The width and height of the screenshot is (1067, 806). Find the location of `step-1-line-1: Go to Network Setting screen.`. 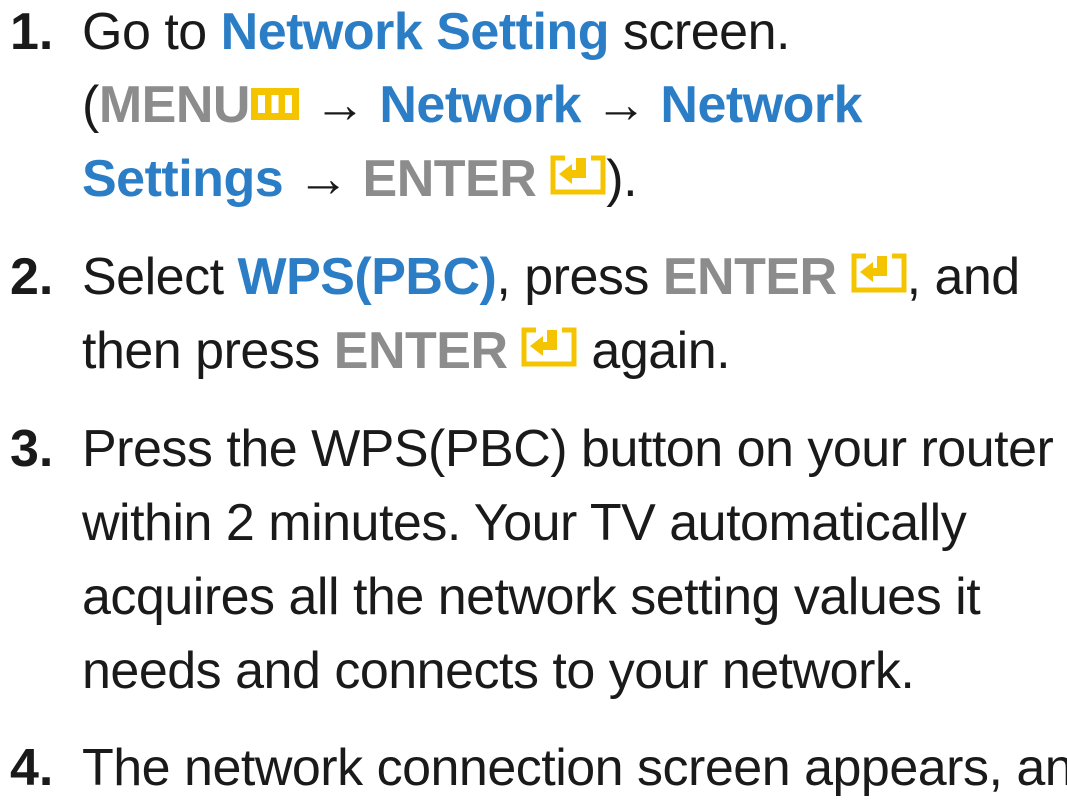

step-1-line-1: Go to Network Setting screen. is located at coordinates (436, 32).